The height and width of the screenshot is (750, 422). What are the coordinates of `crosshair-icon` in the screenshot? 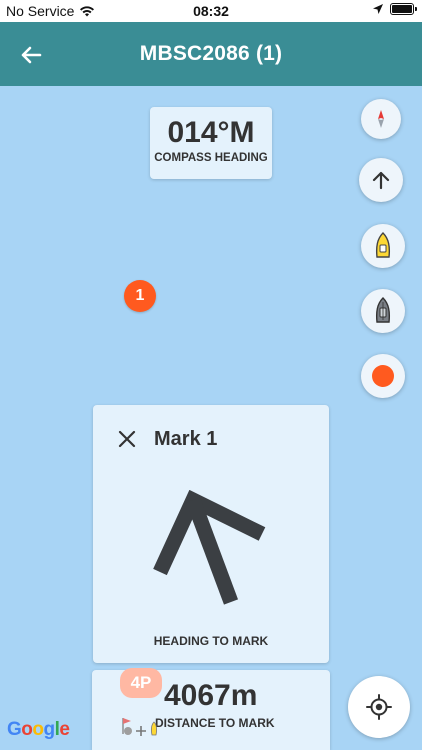 It's located at (379, 707).